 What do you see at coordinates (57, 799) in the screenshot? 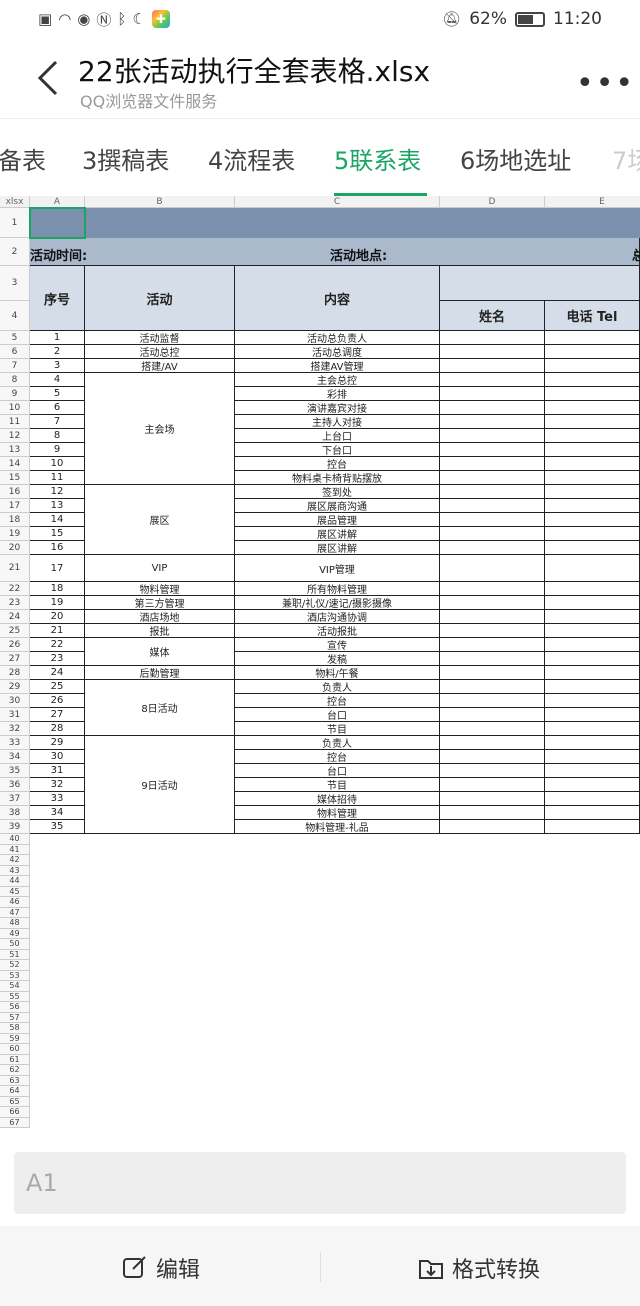
I see `cell-seq: 33` at bounding box center [57, 799].